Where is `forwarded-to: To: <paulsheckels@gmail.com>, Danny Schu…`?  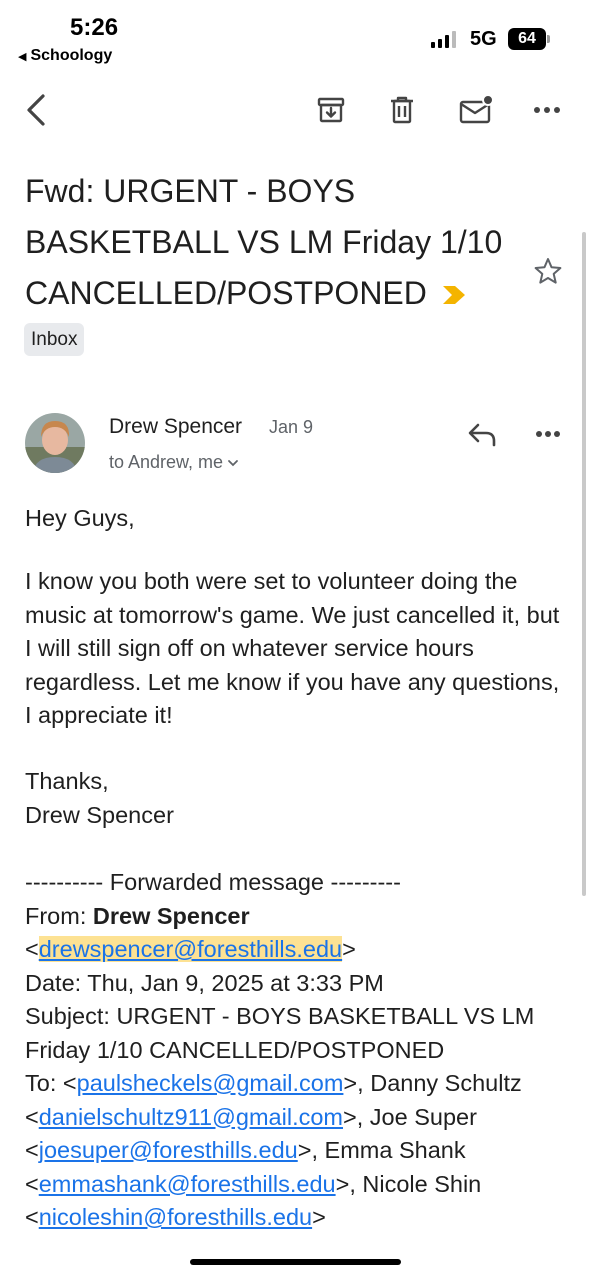 forwarded-to: To: <paulsheckels@gmail.com>, Danny Schu… is located at coordinates (273, 1150).